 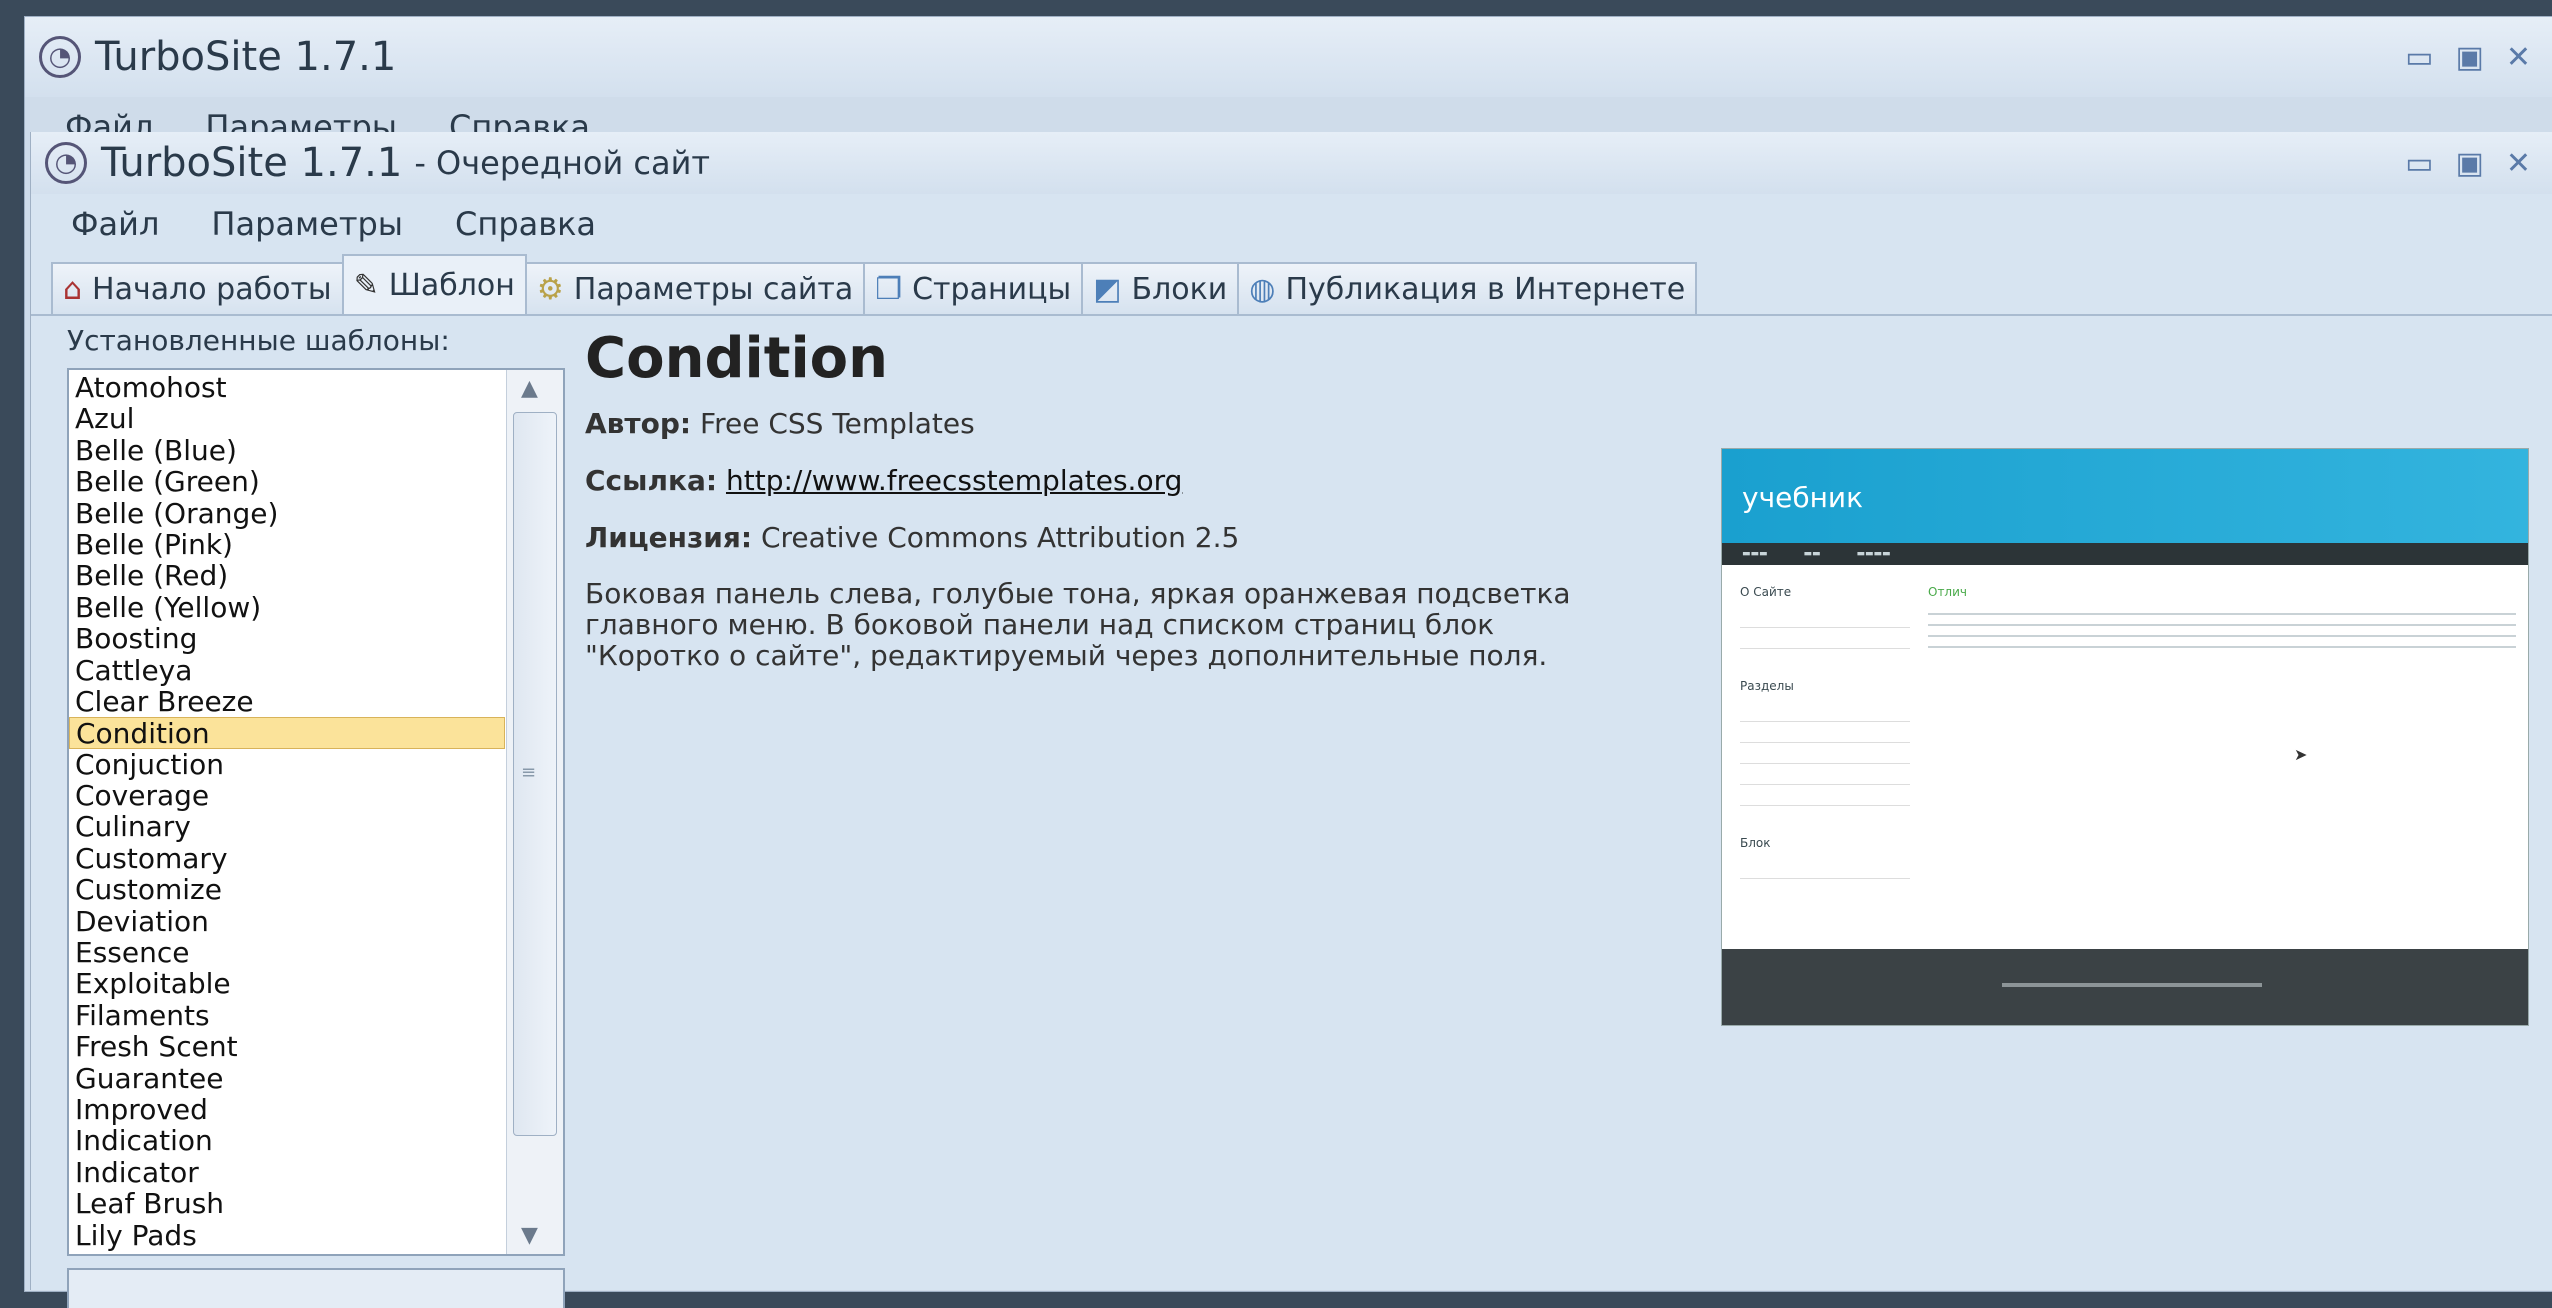 I want to click on tab-label: Начало работы, so click(x=212, y=289).